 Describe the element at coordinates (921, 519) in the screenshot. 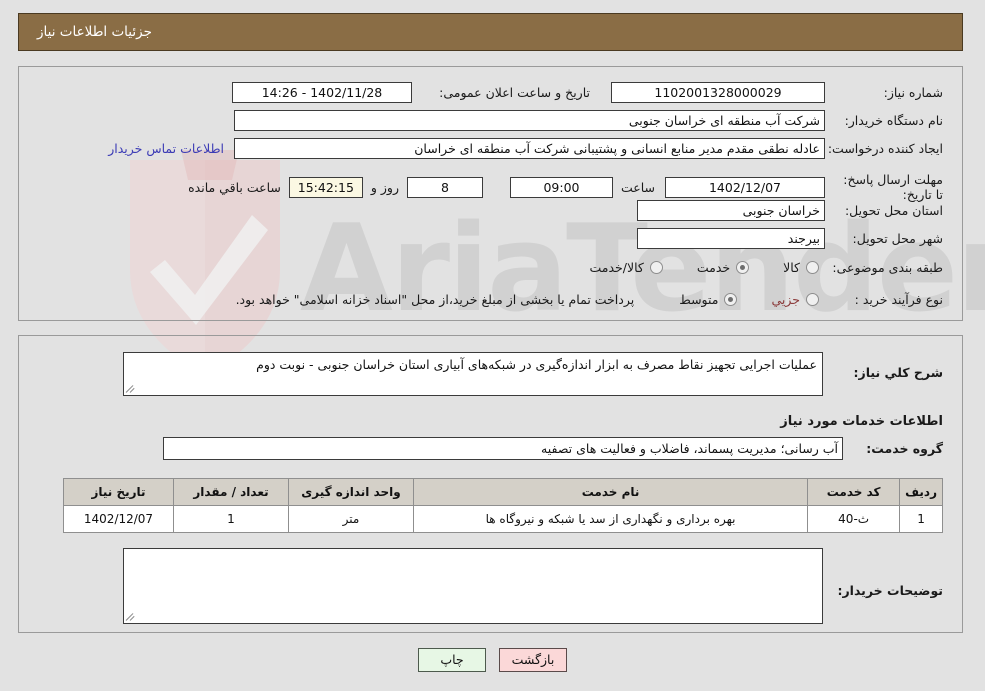

I see `cell-row: 1` at that location.